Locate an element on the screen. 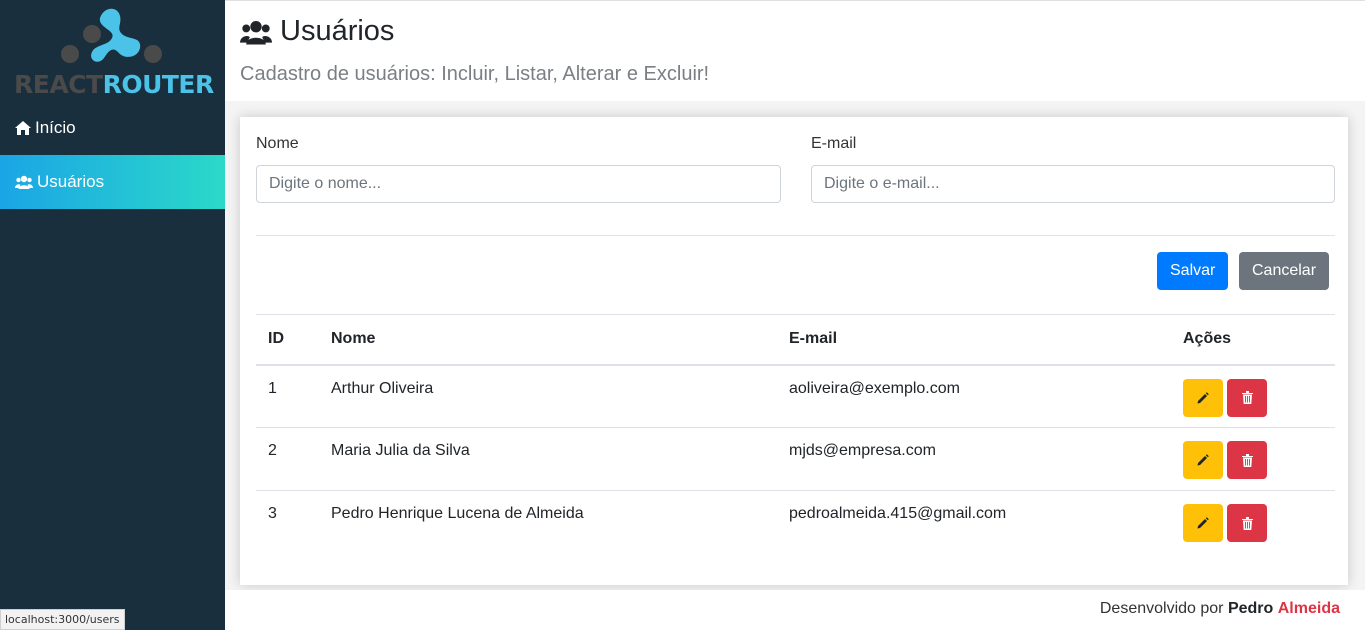 Image resolution: width=1365 pixels, height=630 pixels. footer-credit: Desenvolvido por Pedro Almeida is located at coordinates (1220, 609).